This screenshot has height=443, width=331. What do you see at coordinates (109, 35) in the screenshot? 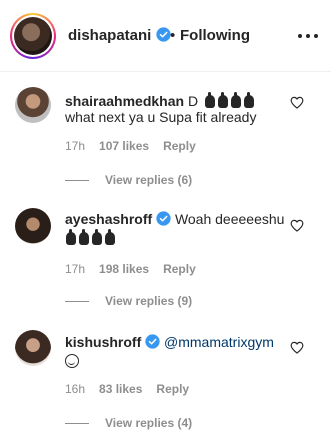
I see `post-username-text: dishapatani` at bounding box center [109, 35].